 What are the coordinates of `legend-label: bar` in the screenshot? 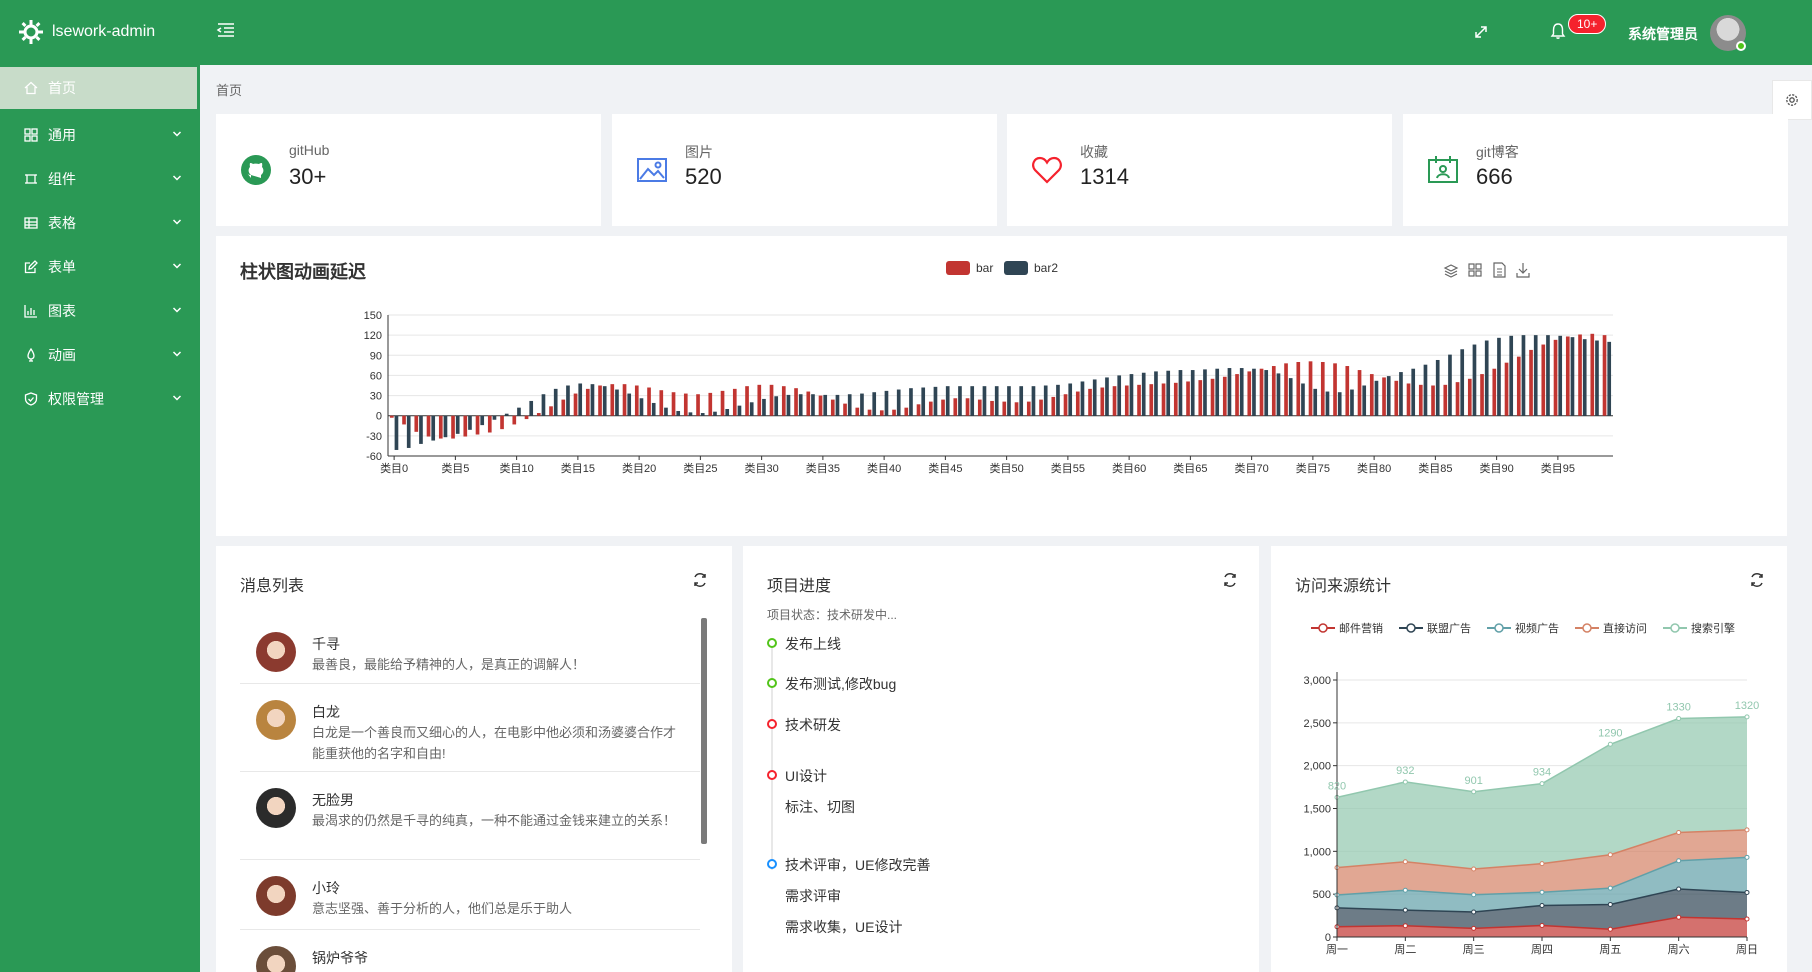 It's located at (984, 268).